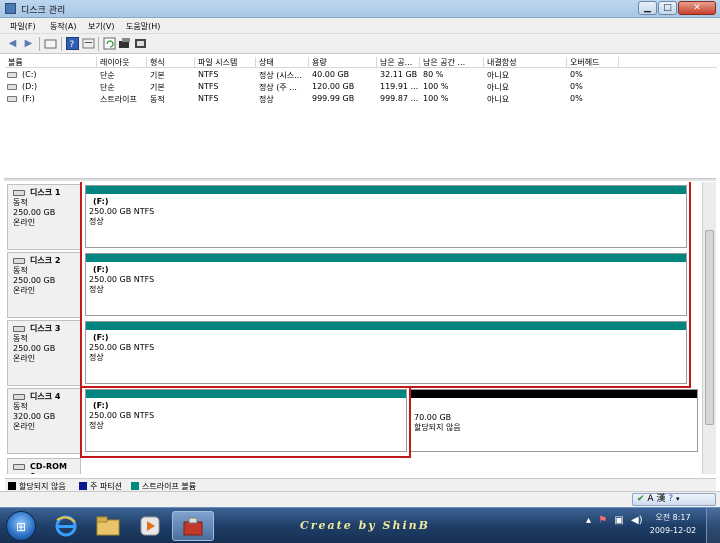 This screenshot has width=720, height=543. I want to click on action-center-icon: ⚑, so click(602, 520).